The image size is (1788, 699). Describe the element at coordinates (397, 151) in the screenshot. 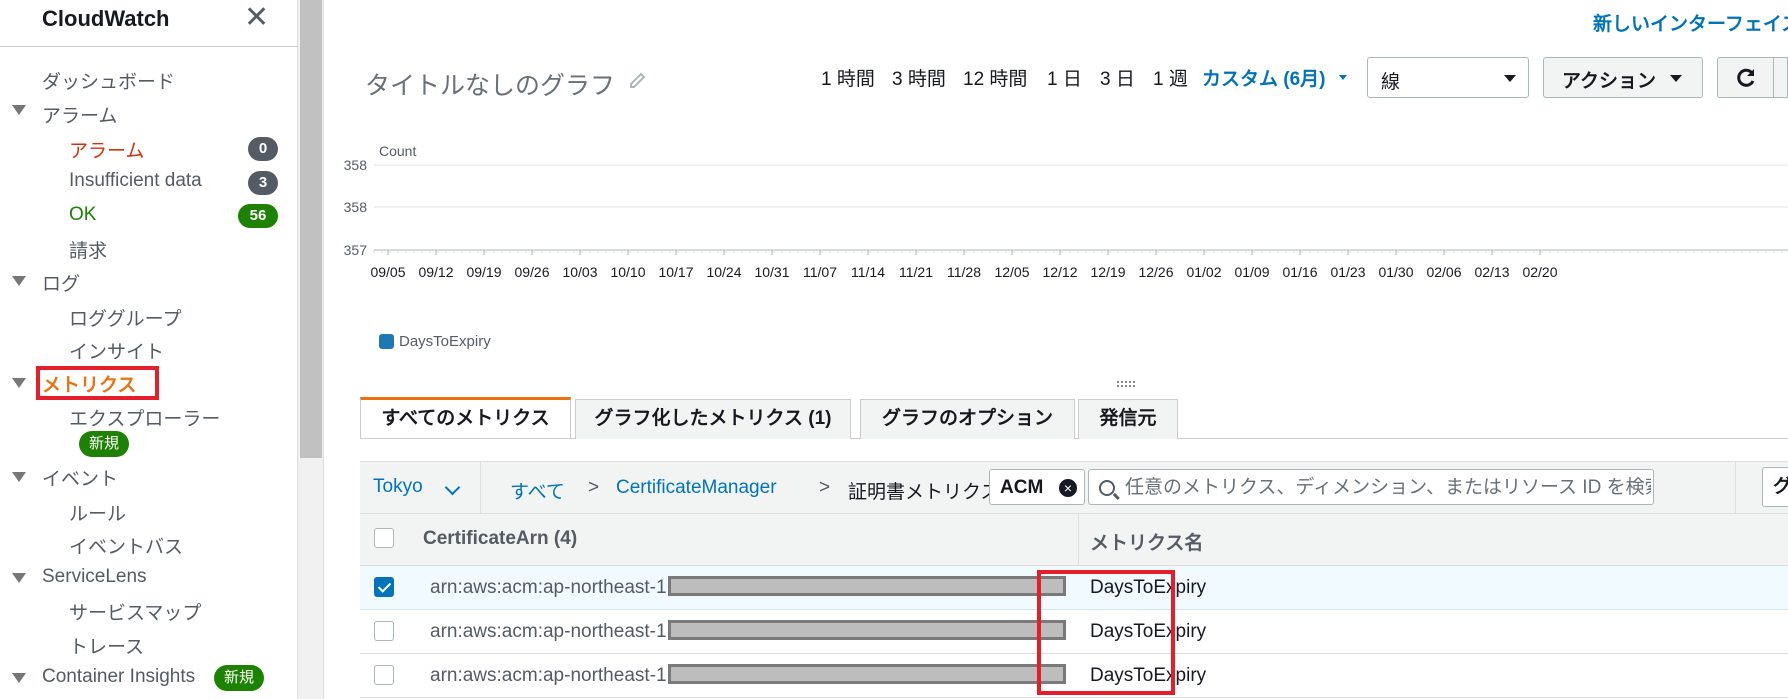

I see `y-axis-label: Count` at that location.